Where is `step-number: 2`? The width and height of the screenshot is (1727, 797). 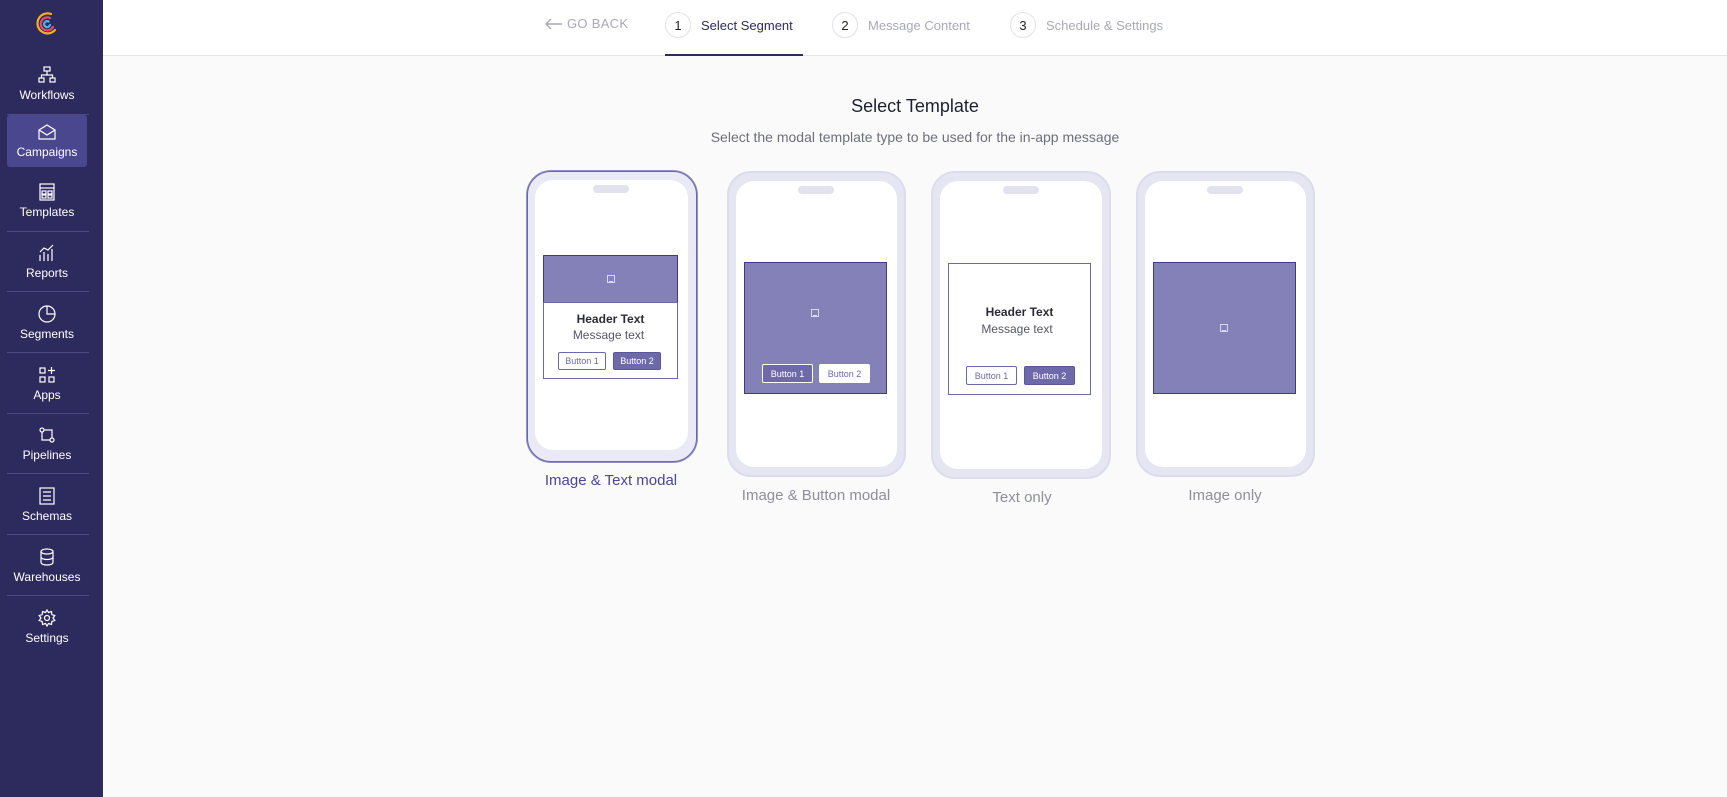 step-number: 2 is located at coordinates (845, 25).